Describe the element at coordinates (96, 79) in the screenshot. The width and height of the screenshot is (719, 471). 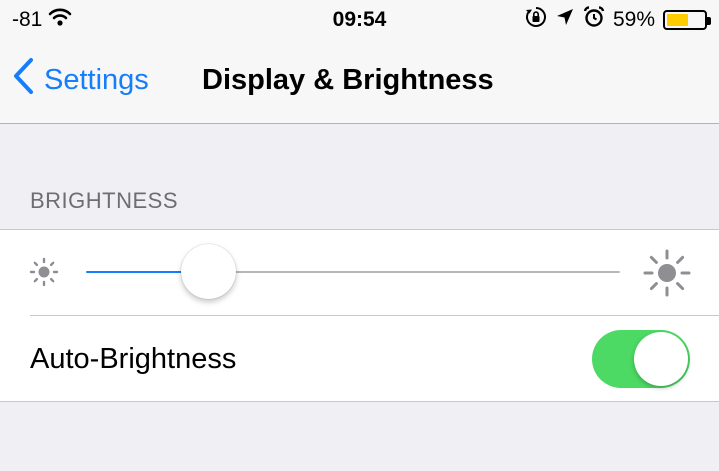
I see `back-button-label: Settings` at that location.